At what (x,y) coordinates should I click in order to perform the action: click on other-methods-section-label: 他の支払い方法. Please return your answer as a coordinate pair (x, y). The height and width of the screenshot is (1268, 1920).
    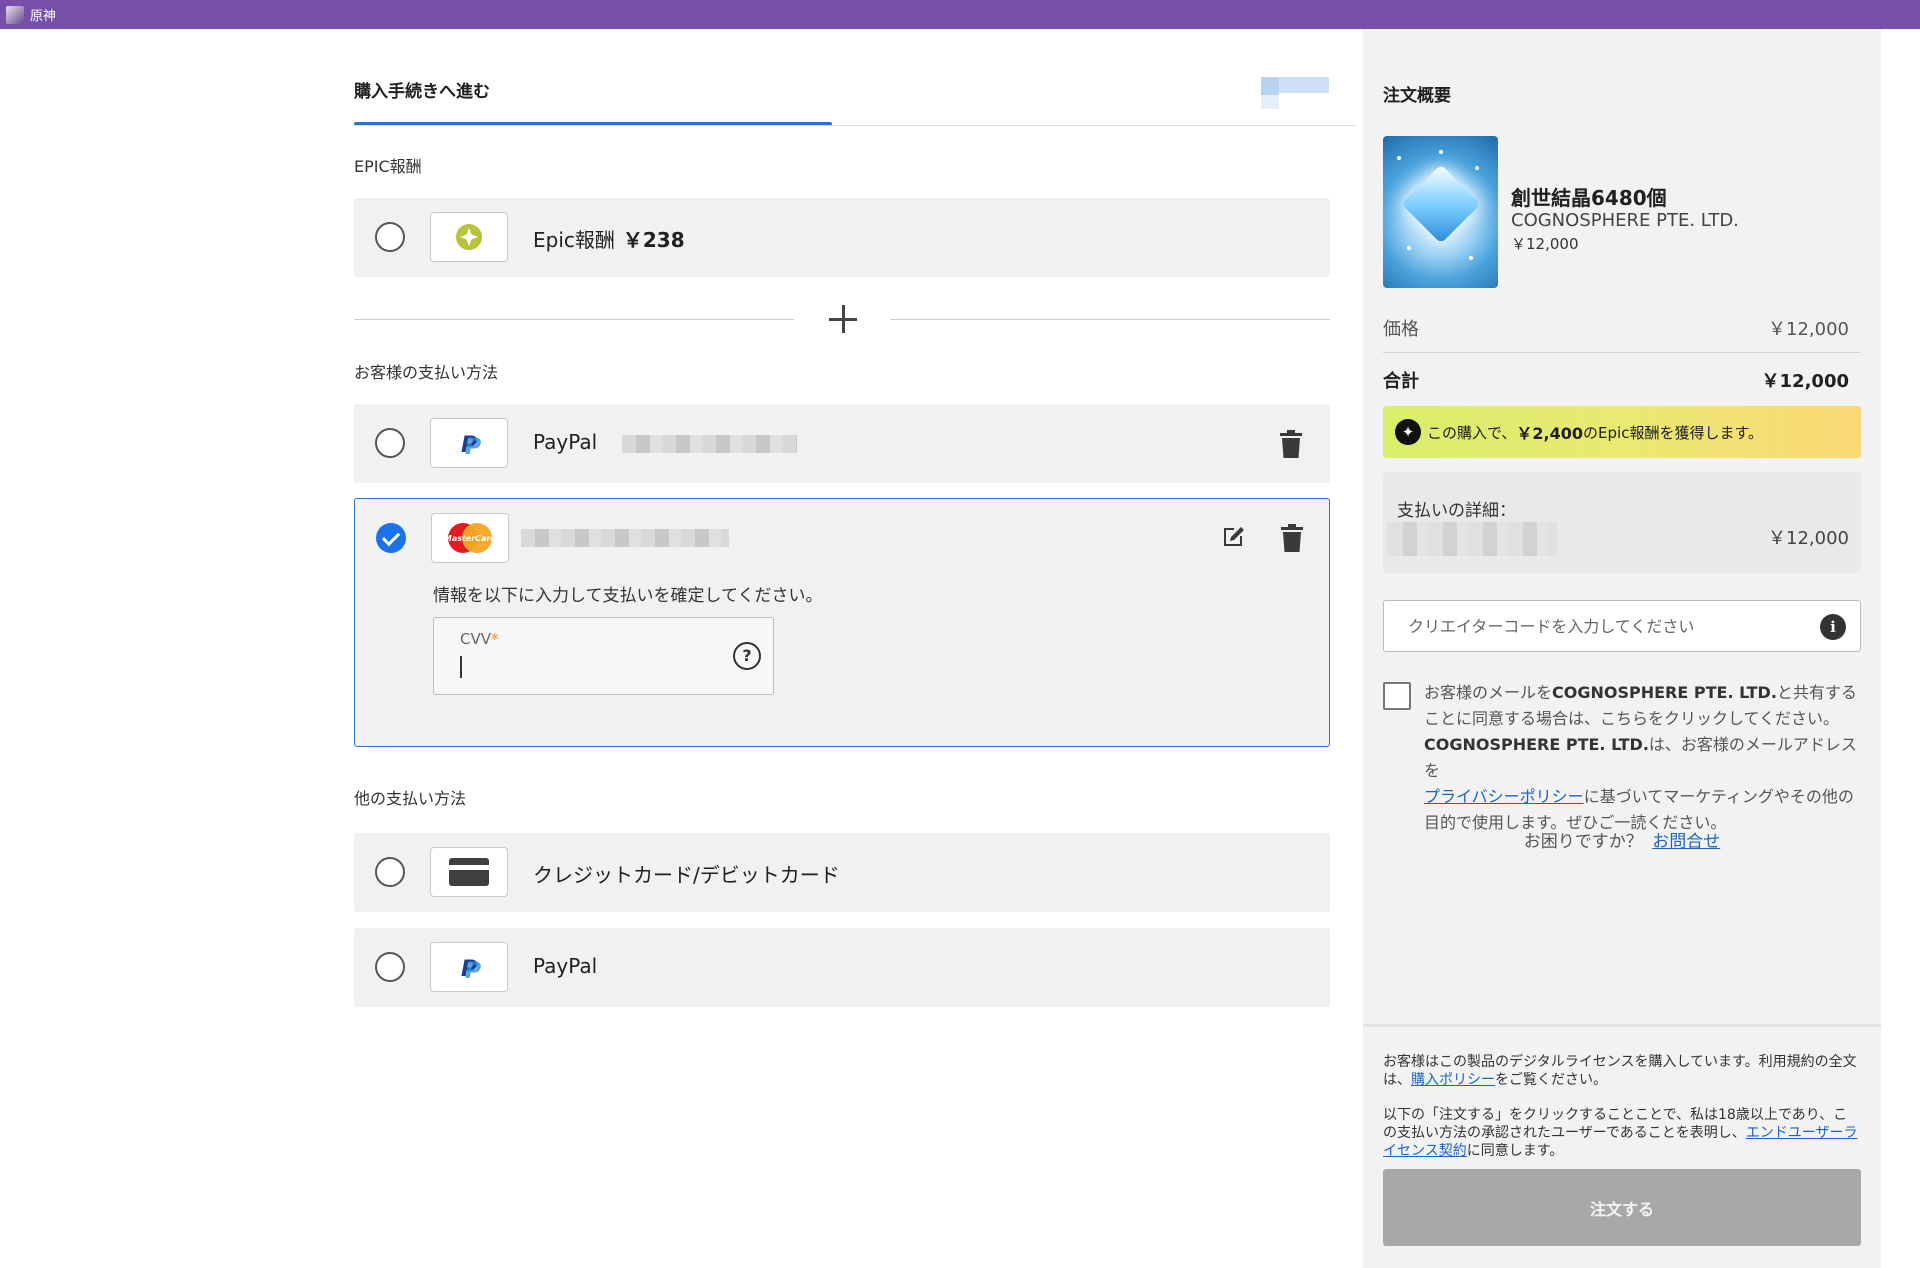
    Looking at the image, I should click on (410, 798).